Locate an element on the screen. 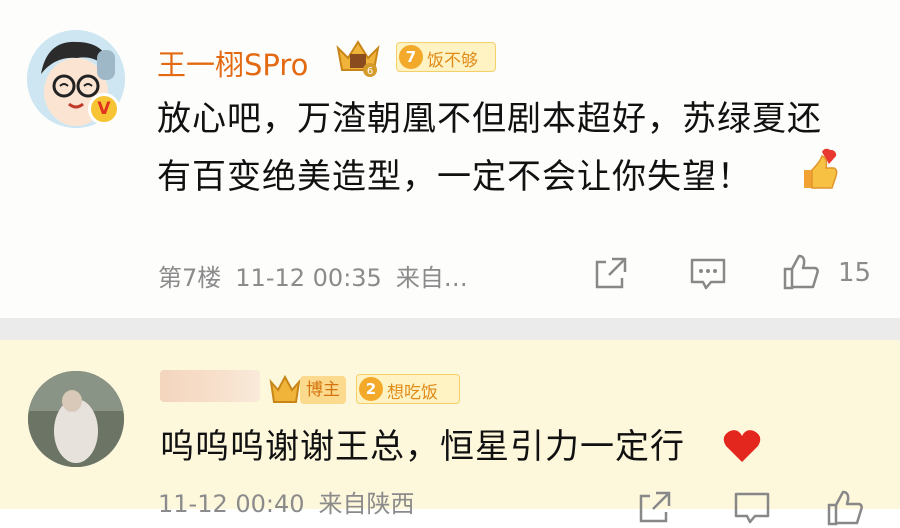 Image resolution: width=900 pixels, height=528 pixels. avatar is located at coordinates (76, 419).